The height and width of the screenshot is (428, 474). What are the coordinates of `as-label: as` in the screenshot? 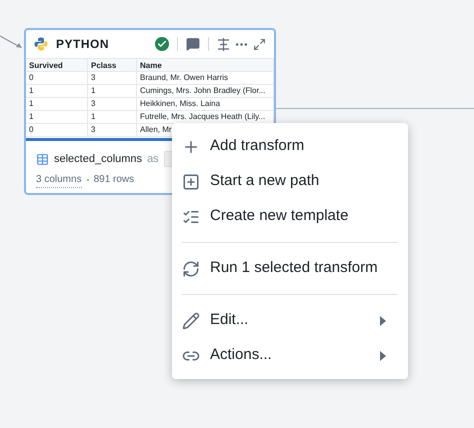 It's located at (153, 159).